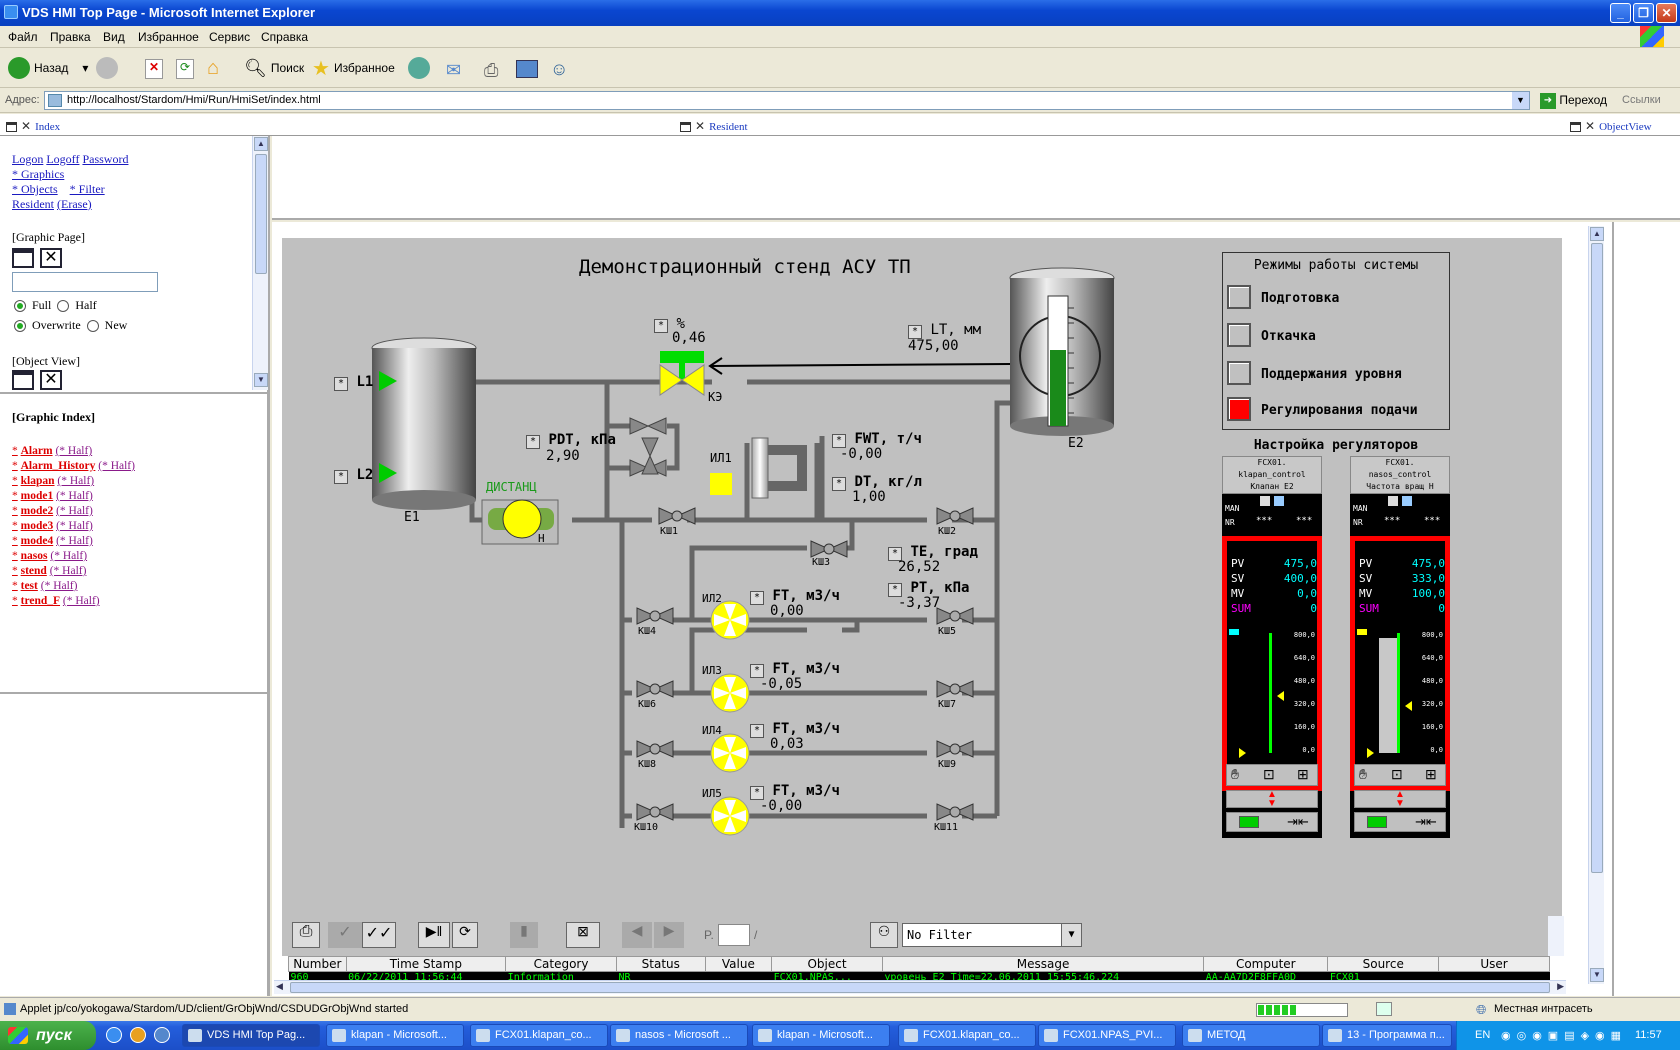 This screenshot has height=1050, width=1680. What do you see at coordinates (51, 380) in the screenshot?
I see `close-window-icon: ✕` at bounding box center [51, 380].